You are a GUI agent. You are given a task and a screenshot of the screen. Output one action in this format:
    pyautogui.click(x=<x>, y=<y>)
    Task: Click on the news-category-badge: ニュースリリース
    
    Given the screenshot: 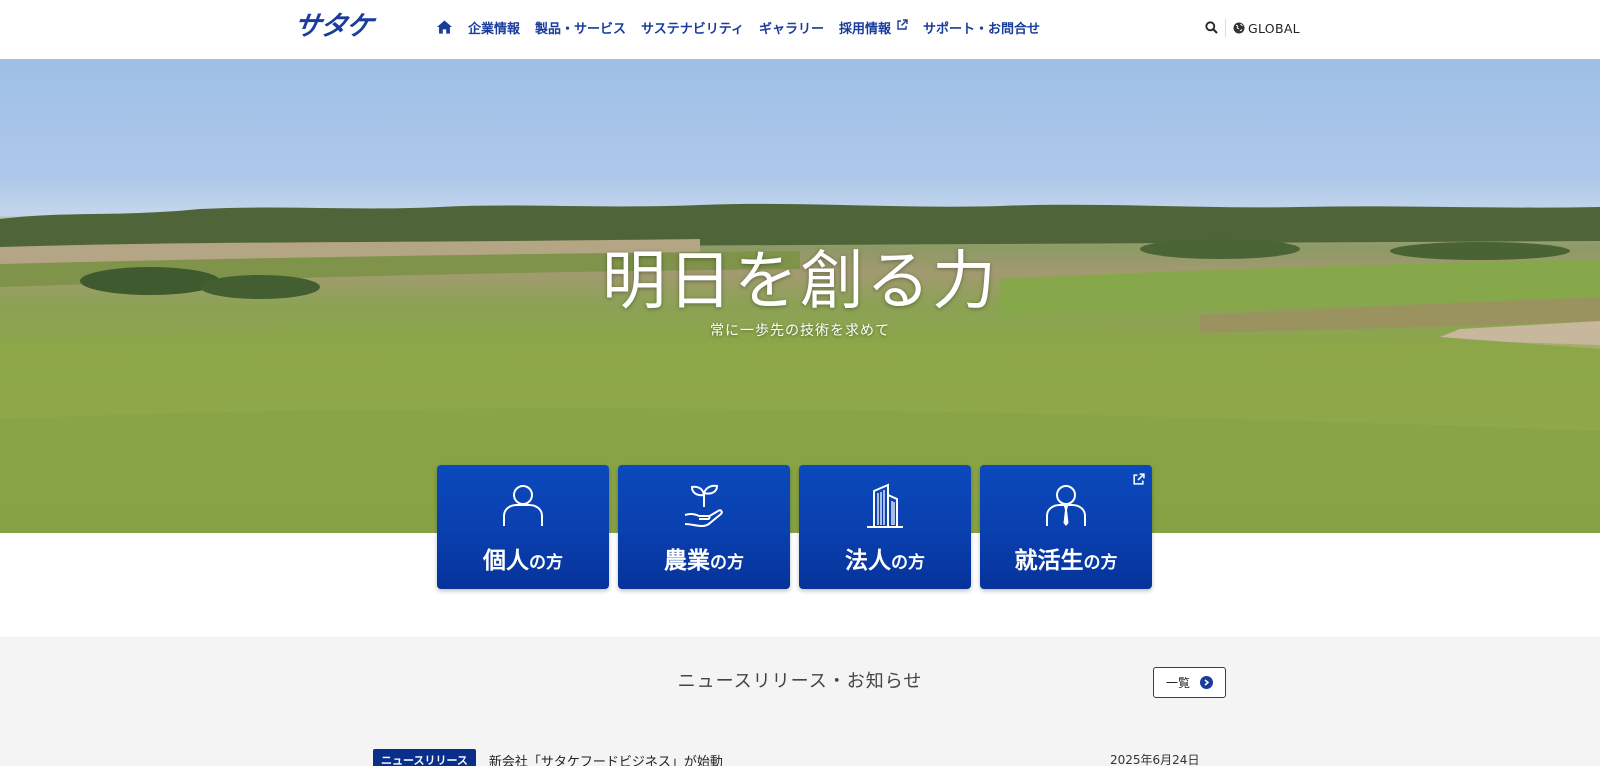 What is the action you would take?
    pyautogui.click(x=424, y=757)
    